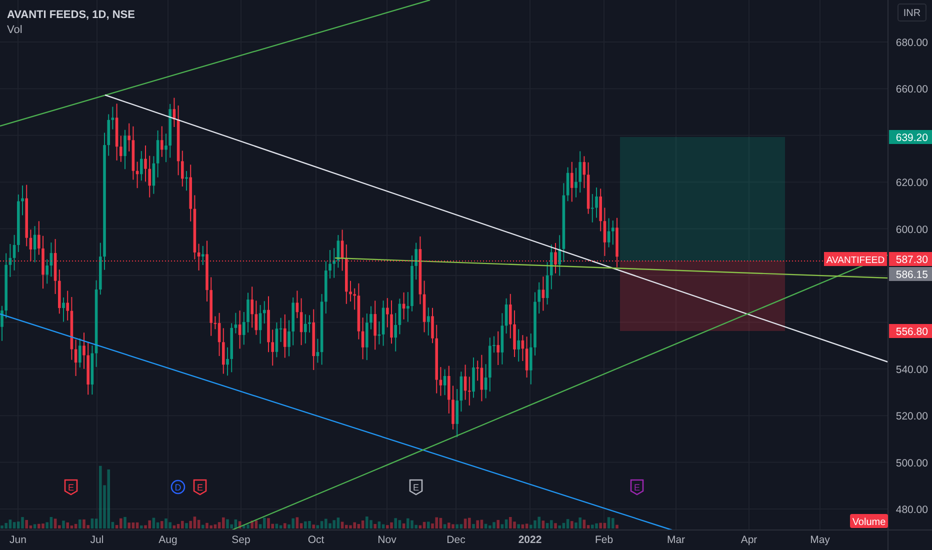  Describe the element at coordinates (530, 540) in the screenshot. I see `time-tick: 2022` at that location.